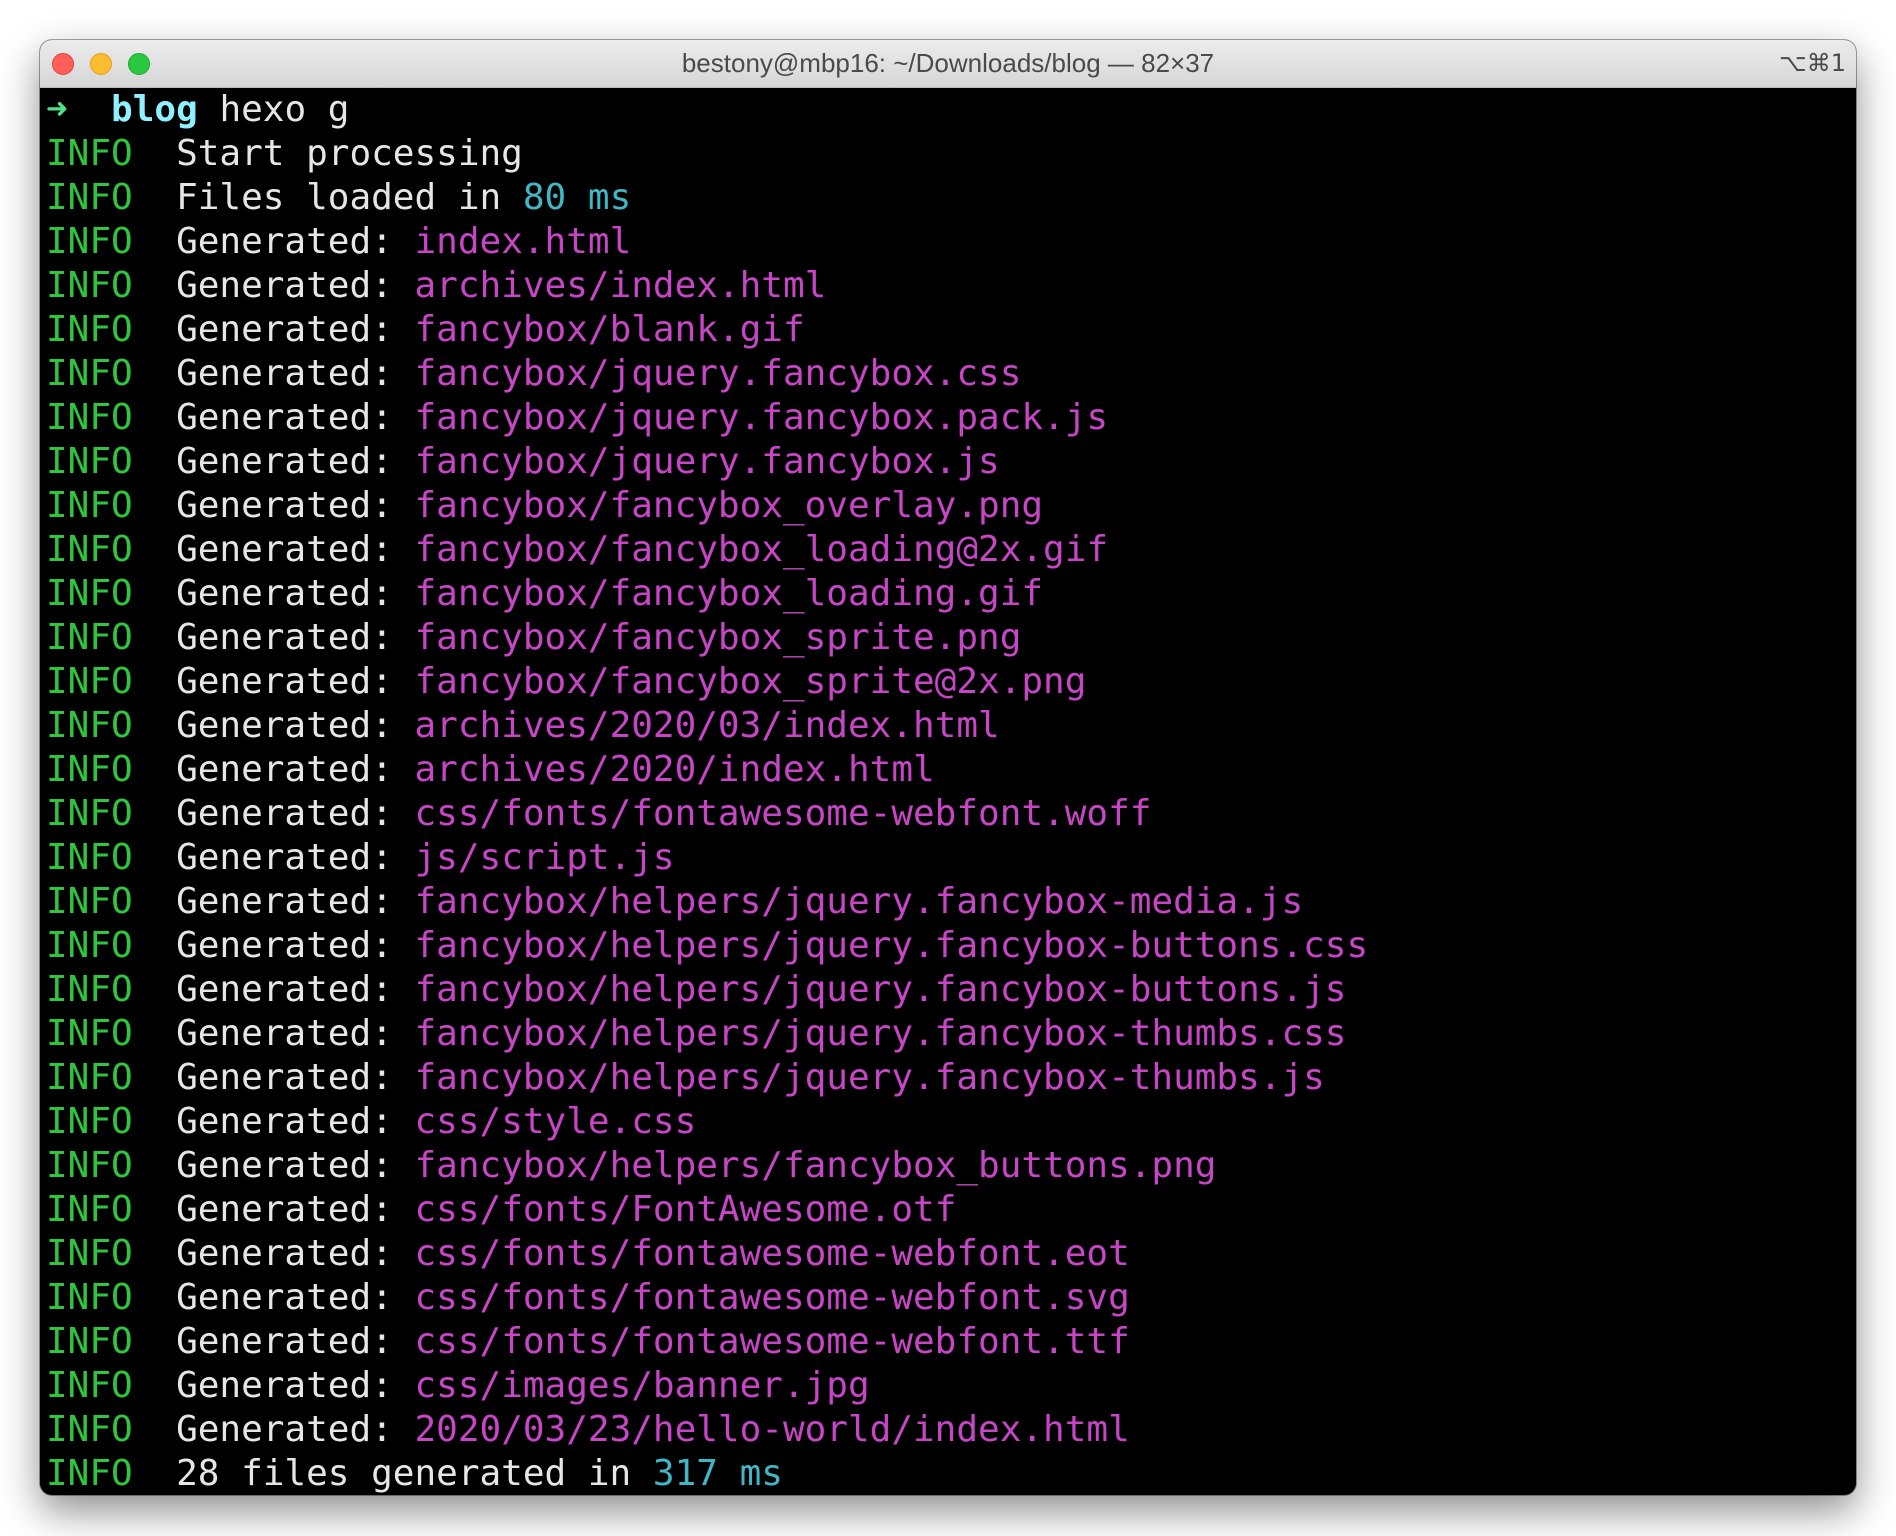  Describe the element at coordinates (772, 1429) in the screenshot. I see `generated-file-path: 2020/03/23/hello-world/index.html` at that location.